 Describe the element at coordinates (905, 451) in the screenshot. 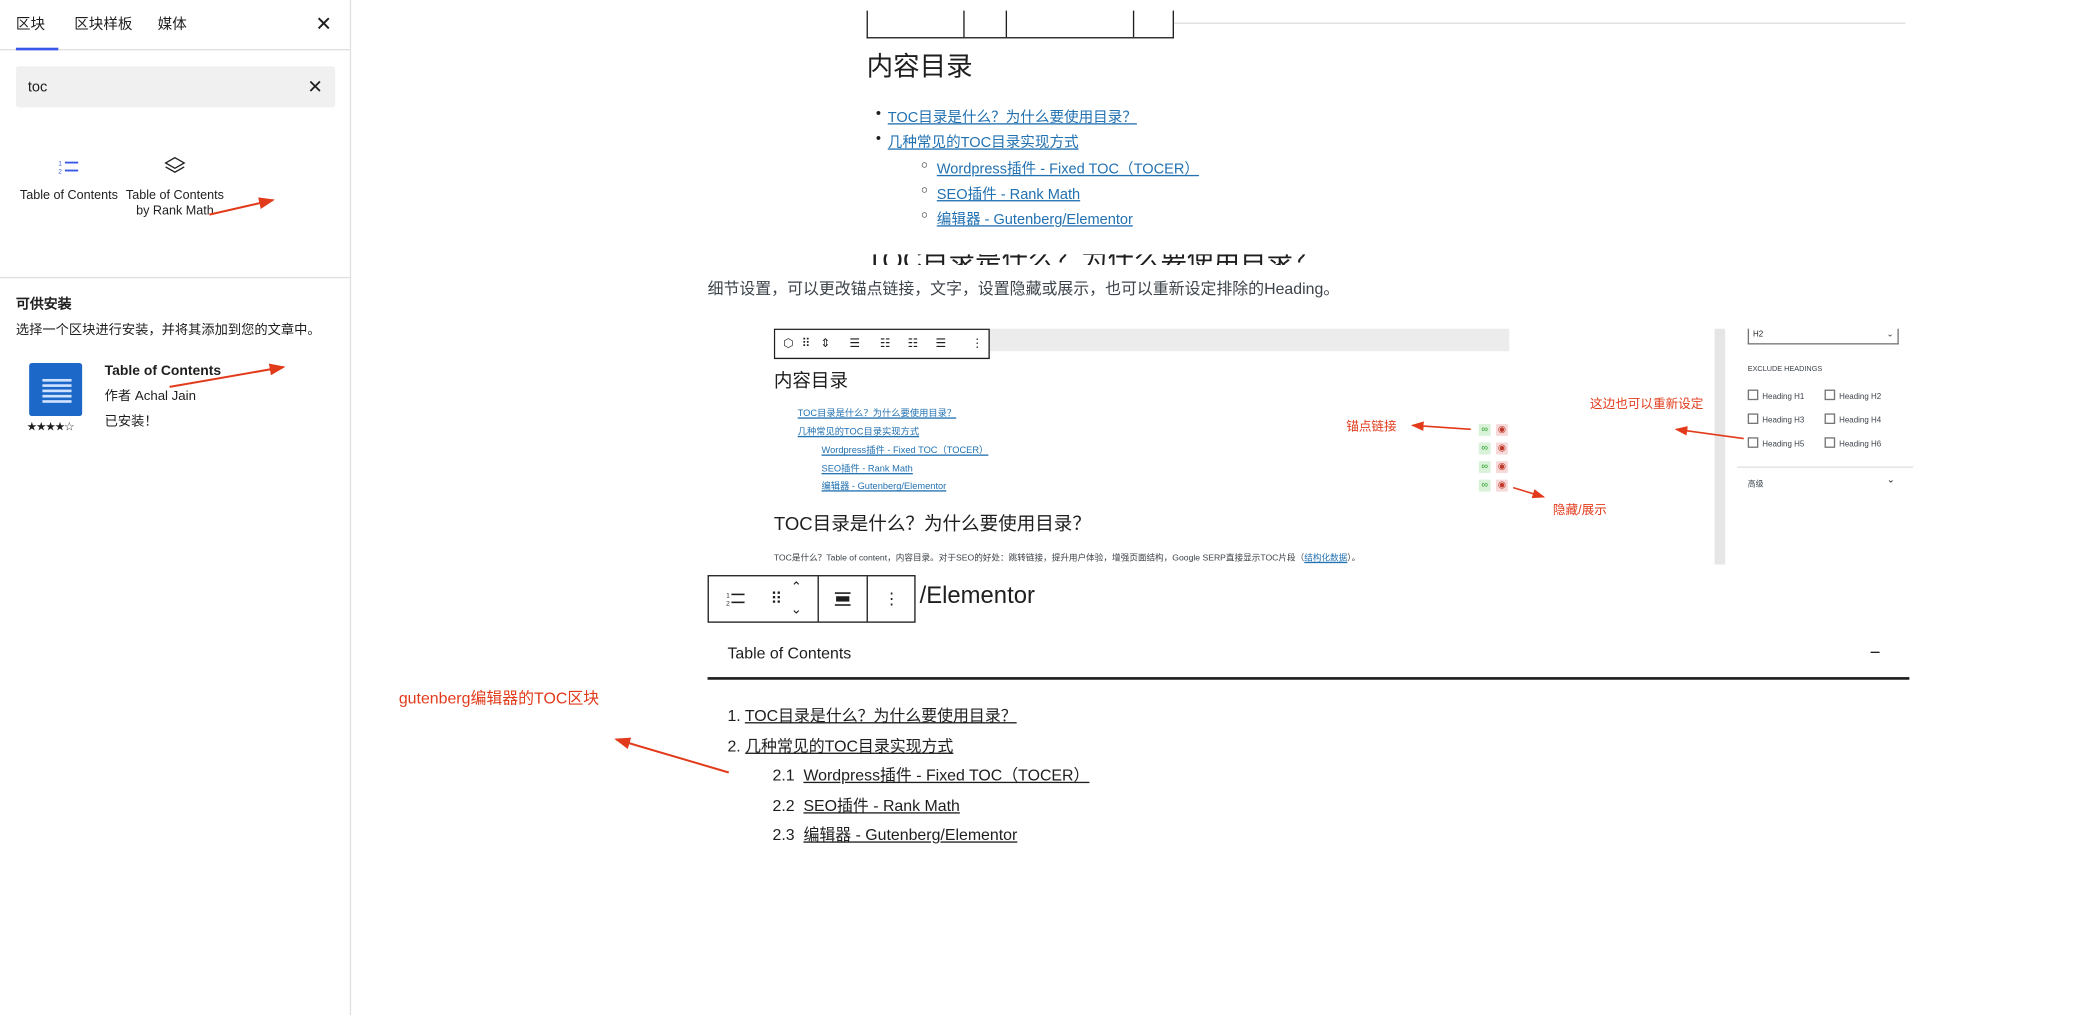

I see `shot-link: Wordpress插件 - Fixed TOC（TOCER）` at that location.